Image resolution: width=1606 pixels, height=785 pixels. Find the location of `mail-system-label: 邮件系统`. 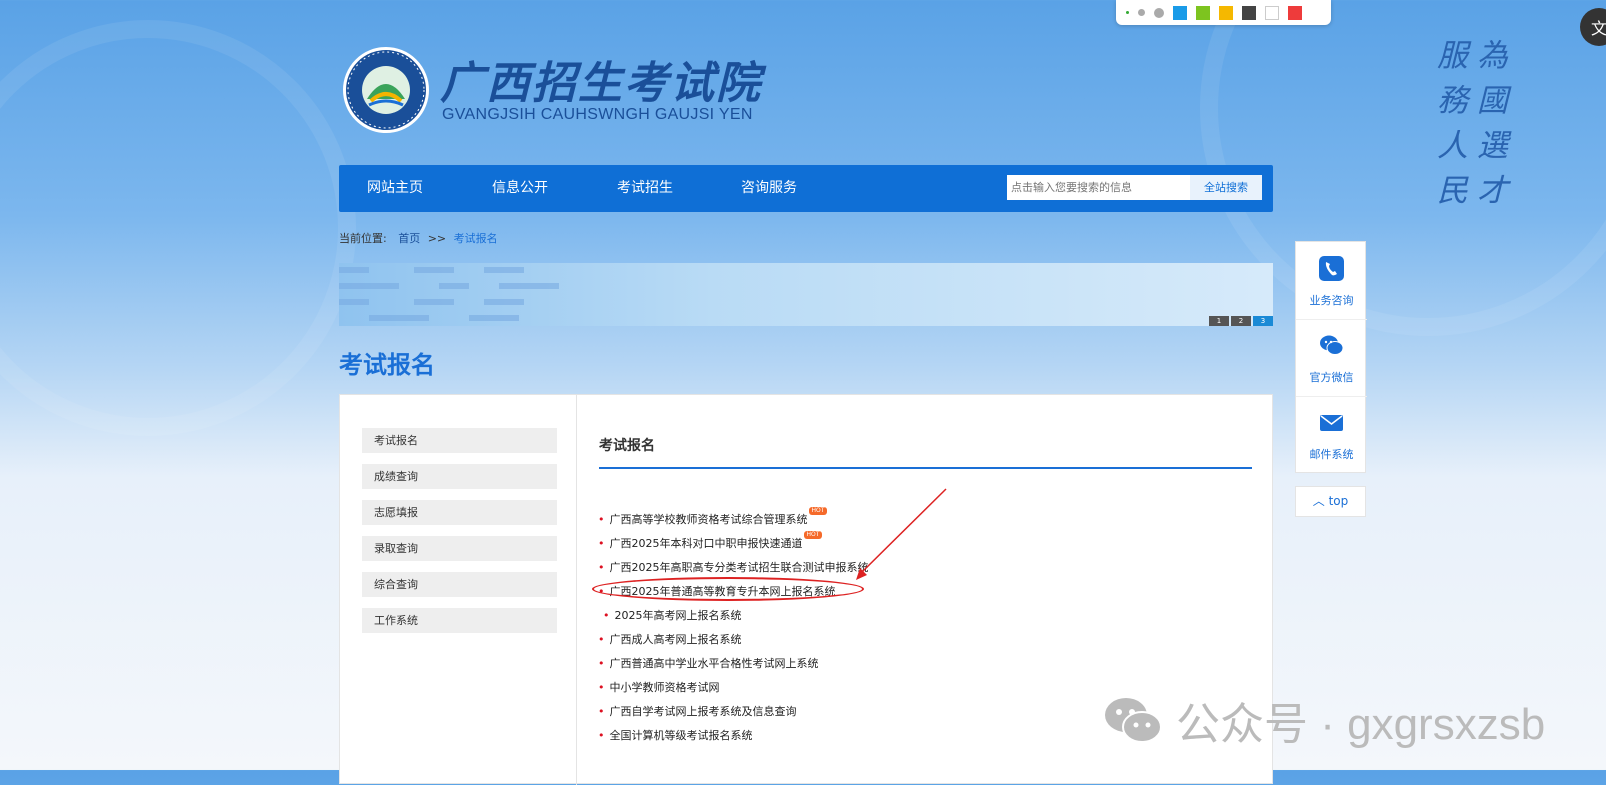

mail-system-label: 邮件系统 is located at coordinates (1331, 454).